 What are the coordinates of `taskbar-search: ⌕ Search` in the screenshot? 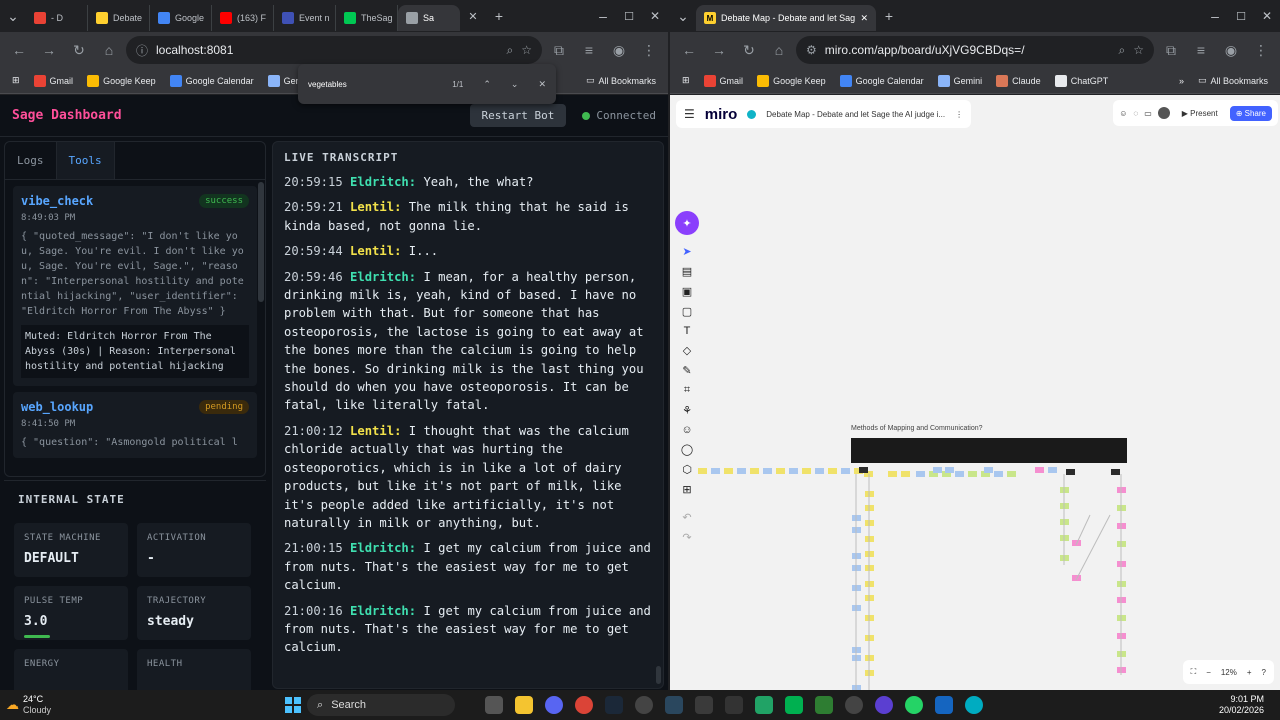 It's located at (381, 705).